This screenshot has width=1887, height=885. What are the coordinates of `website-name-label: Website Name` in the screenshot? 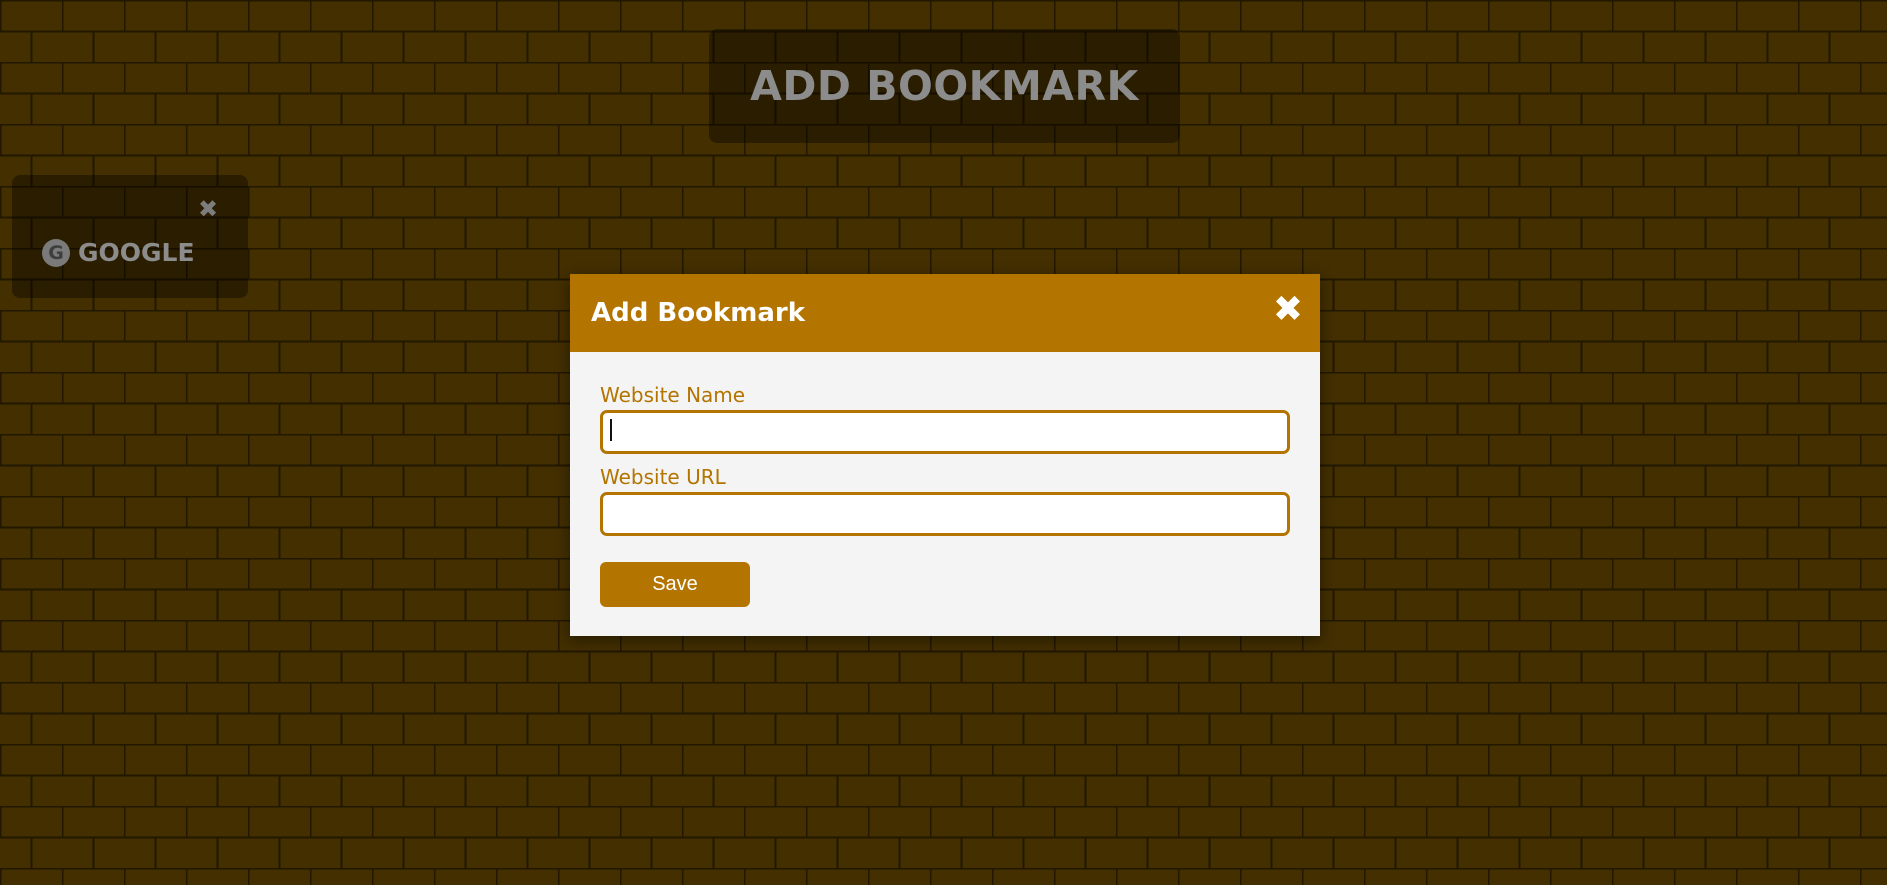 It's located at (673, 395).